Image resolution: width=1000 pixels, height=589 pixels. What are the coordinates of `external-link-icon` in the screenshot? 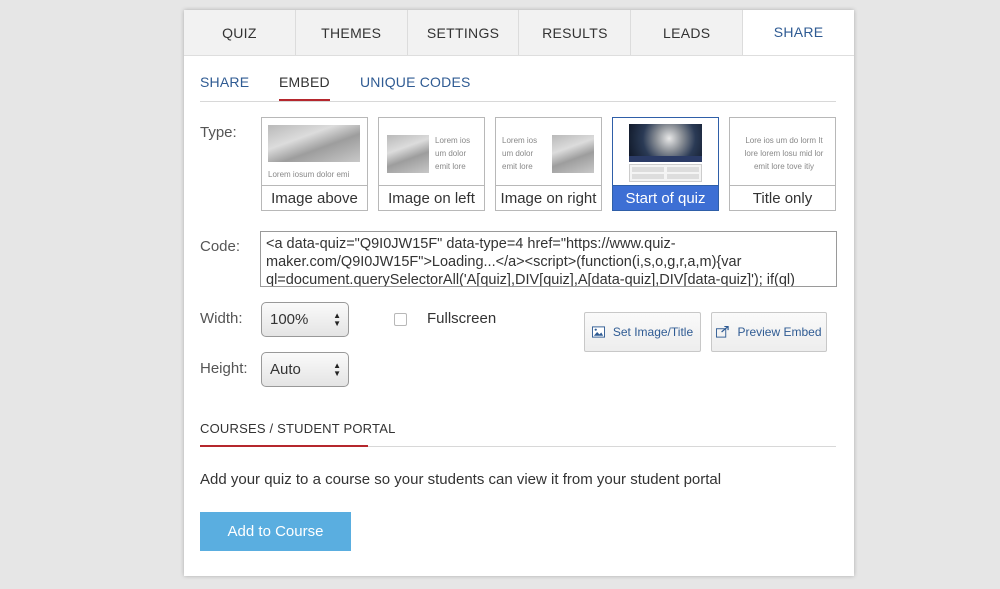 It's located at (723, 332).